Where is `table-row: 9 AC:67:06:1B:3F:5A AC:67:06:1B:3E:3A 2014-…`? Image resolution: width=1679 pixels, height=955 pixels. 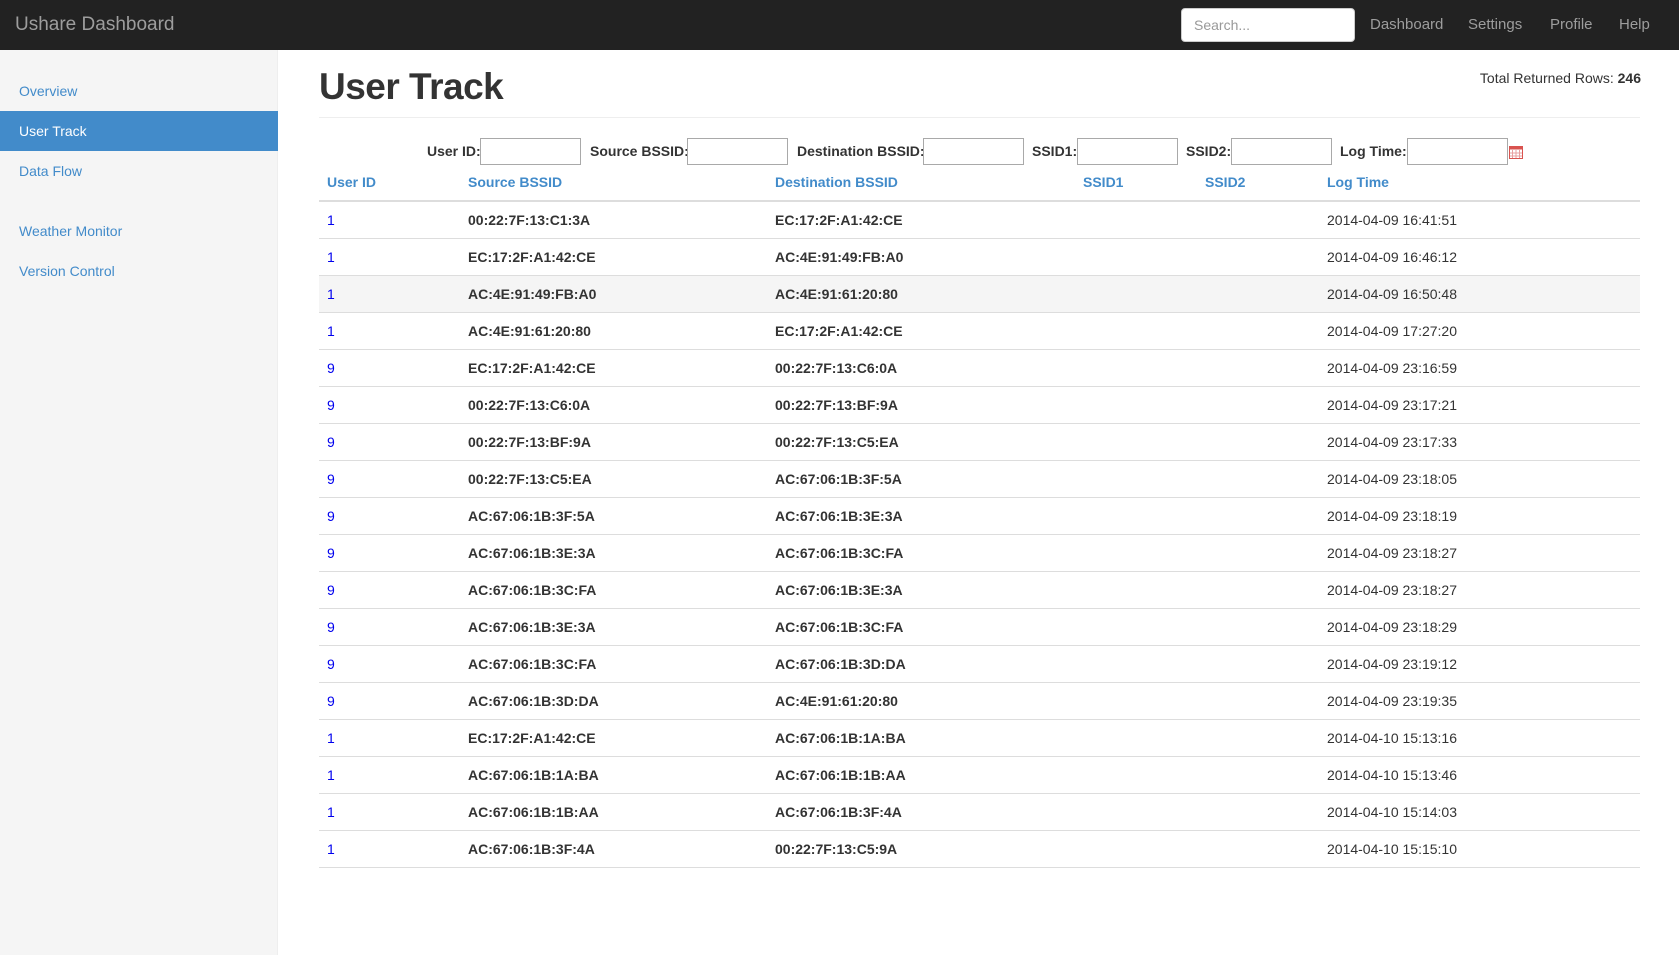
table-row: 9 AC:67:06:1B:3F:5A AC:67:06:1B:3E:3A 2014-… is located at coordinates (979, 516).